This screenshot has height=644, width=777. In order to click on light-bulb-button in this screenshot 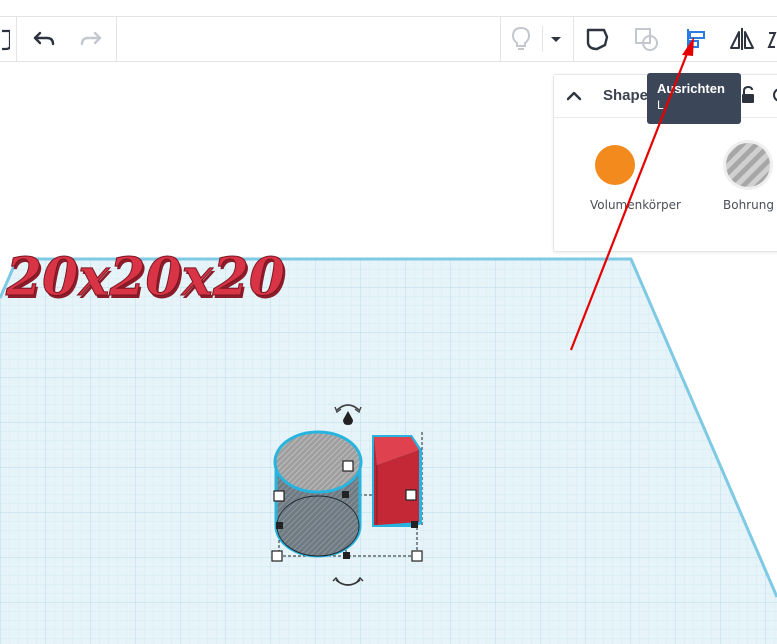, I will do `click(521, 39)`.